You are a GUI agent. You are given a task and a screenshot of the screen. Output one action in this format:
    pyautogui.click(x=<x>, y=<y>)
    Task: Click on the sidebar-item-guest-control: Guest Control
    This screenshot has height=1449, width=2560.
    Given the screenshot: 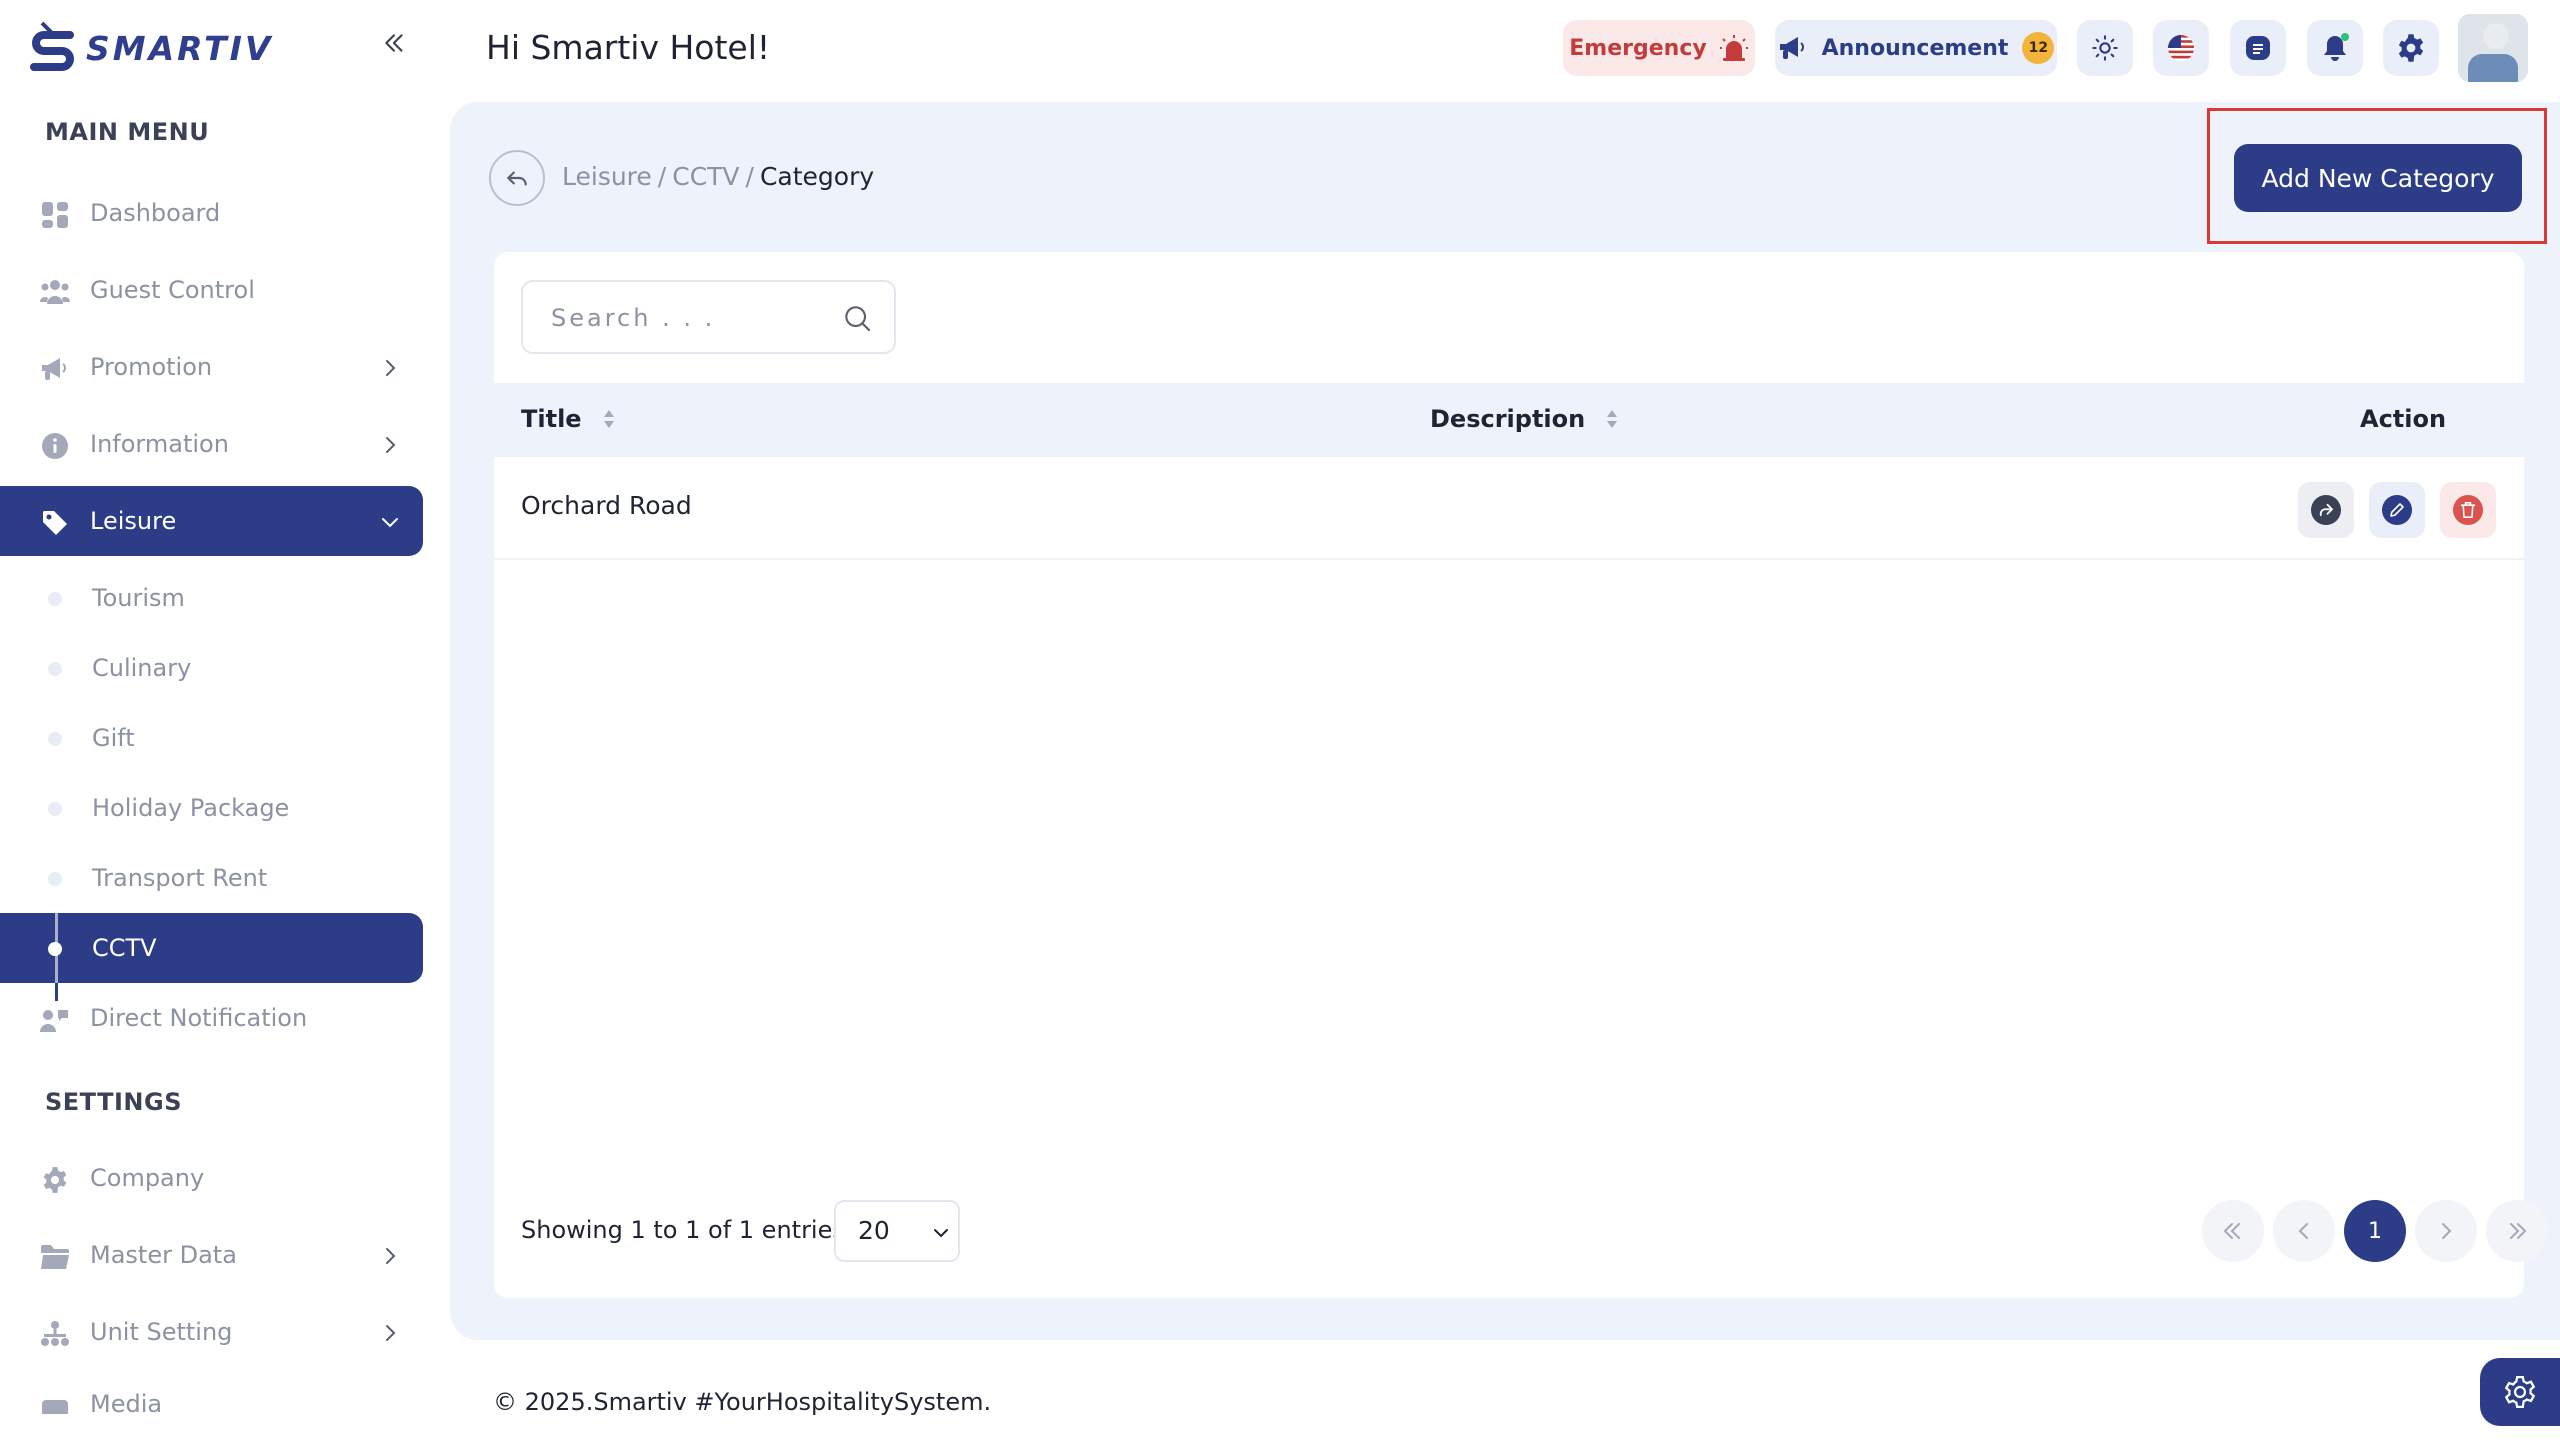 What is the action you would take?
    pyautogui.click(x=211, y=290)
    